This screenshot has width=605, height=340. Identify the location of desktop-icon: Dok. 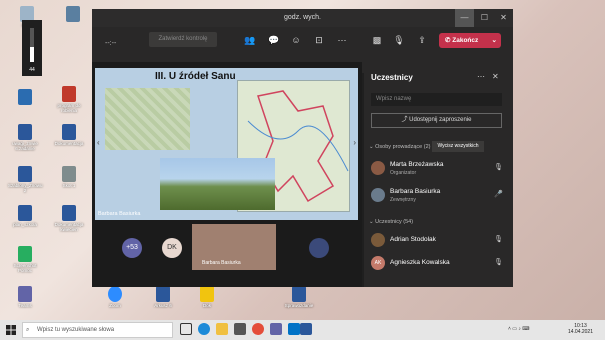
(207, 297).